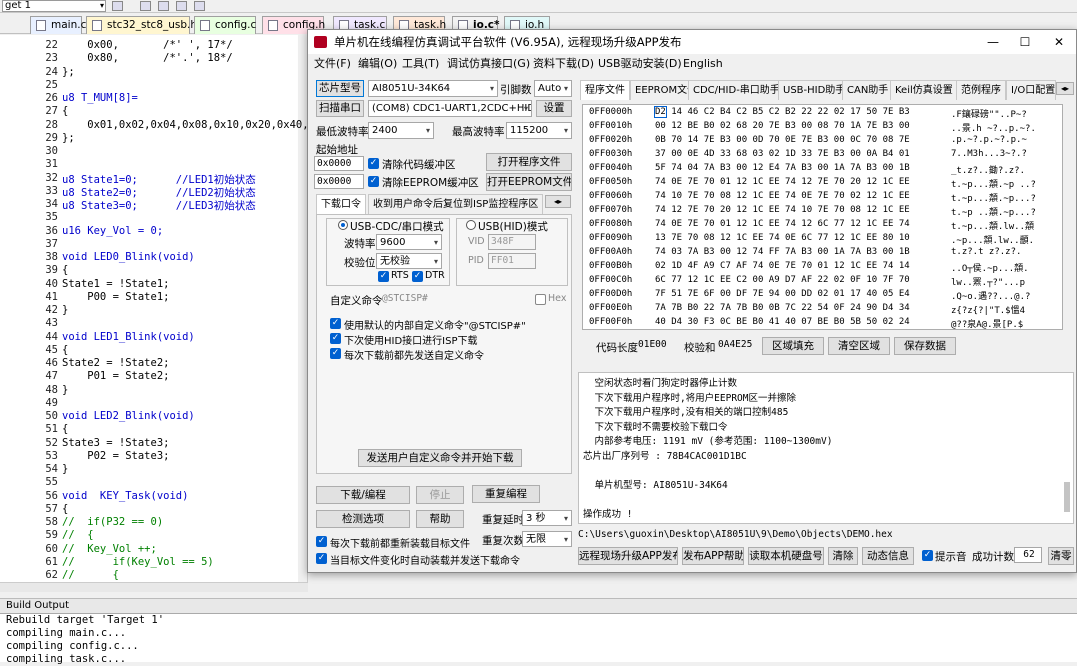 This screenshot has width=1077, height=666. I want to click on tab-io-config: I/O口配置, so click(1031, 90).